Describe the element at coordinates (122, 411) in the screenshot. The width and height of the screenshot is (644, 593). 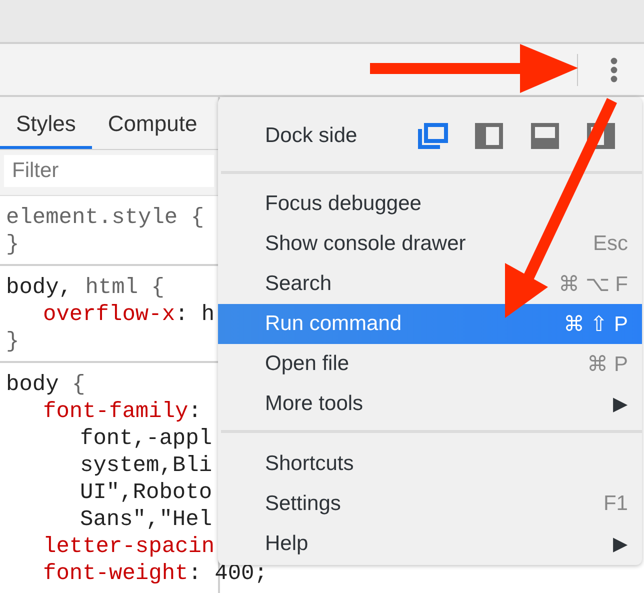
I see `code-line: font-family:` at that location.